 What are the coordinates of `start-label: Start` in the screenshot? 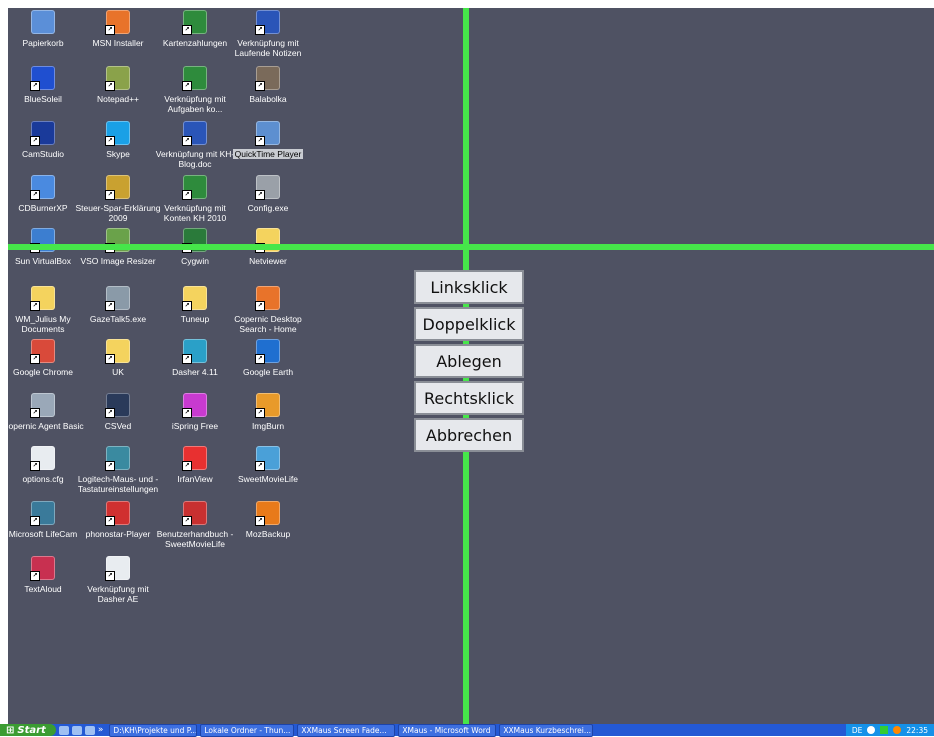 It's located at (31, 730).